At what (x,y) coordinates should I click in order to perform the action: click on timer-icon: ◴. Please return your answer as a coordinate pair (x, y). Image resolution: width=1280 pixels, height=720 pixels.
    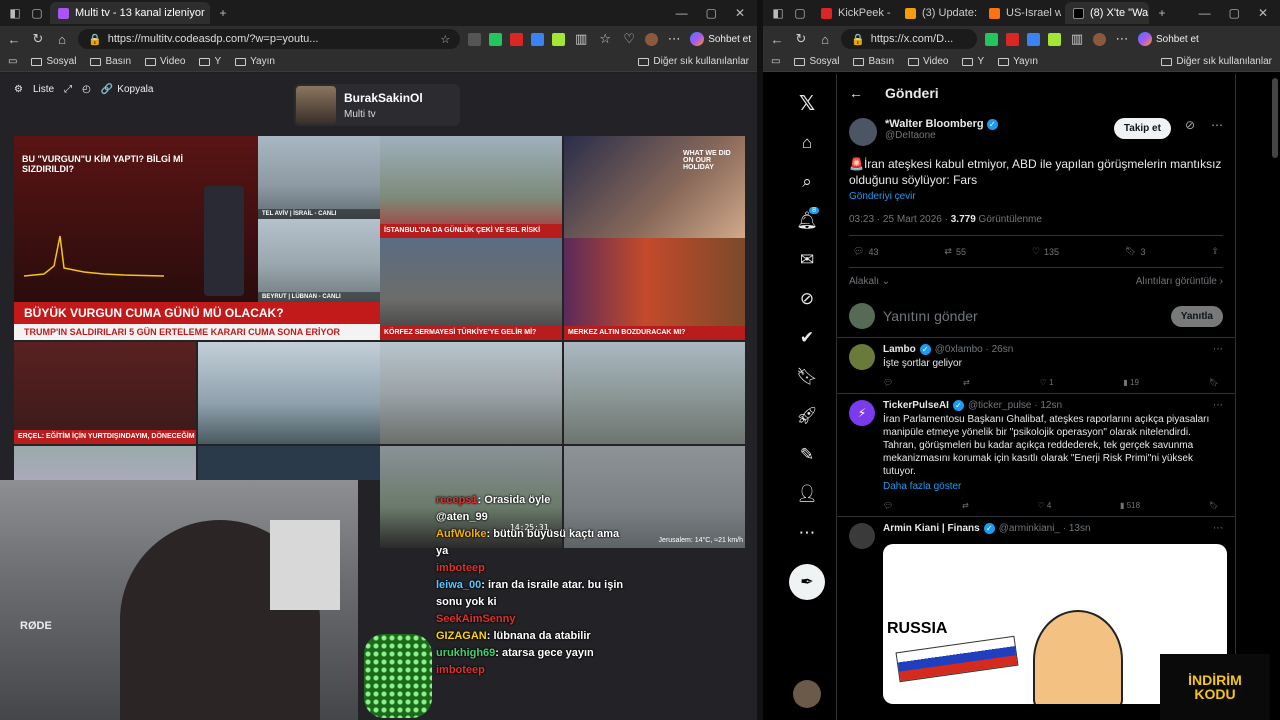
    Looking at the image, I should click on (86, 89).